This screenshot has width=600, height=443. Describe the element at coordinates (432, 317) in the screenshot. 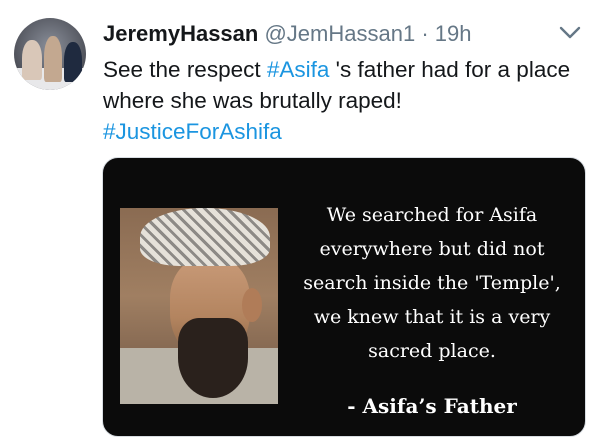

I see `quote-line: we knew that it is a very` at that location.